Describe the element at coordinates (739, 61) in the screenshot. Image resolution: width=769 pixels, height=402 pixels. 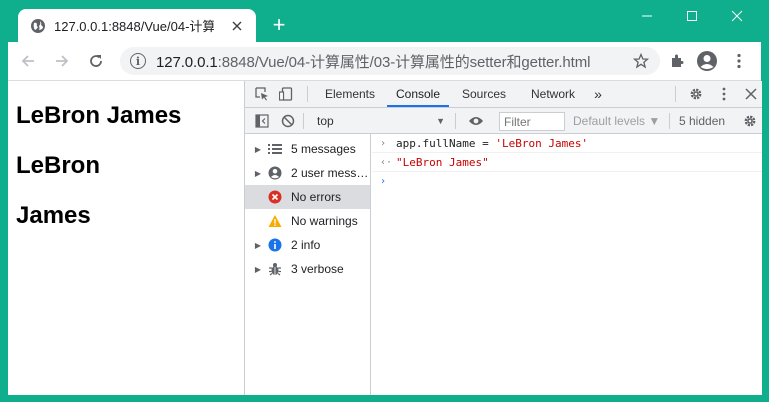
I see `menu-kebab-icon` at that location.